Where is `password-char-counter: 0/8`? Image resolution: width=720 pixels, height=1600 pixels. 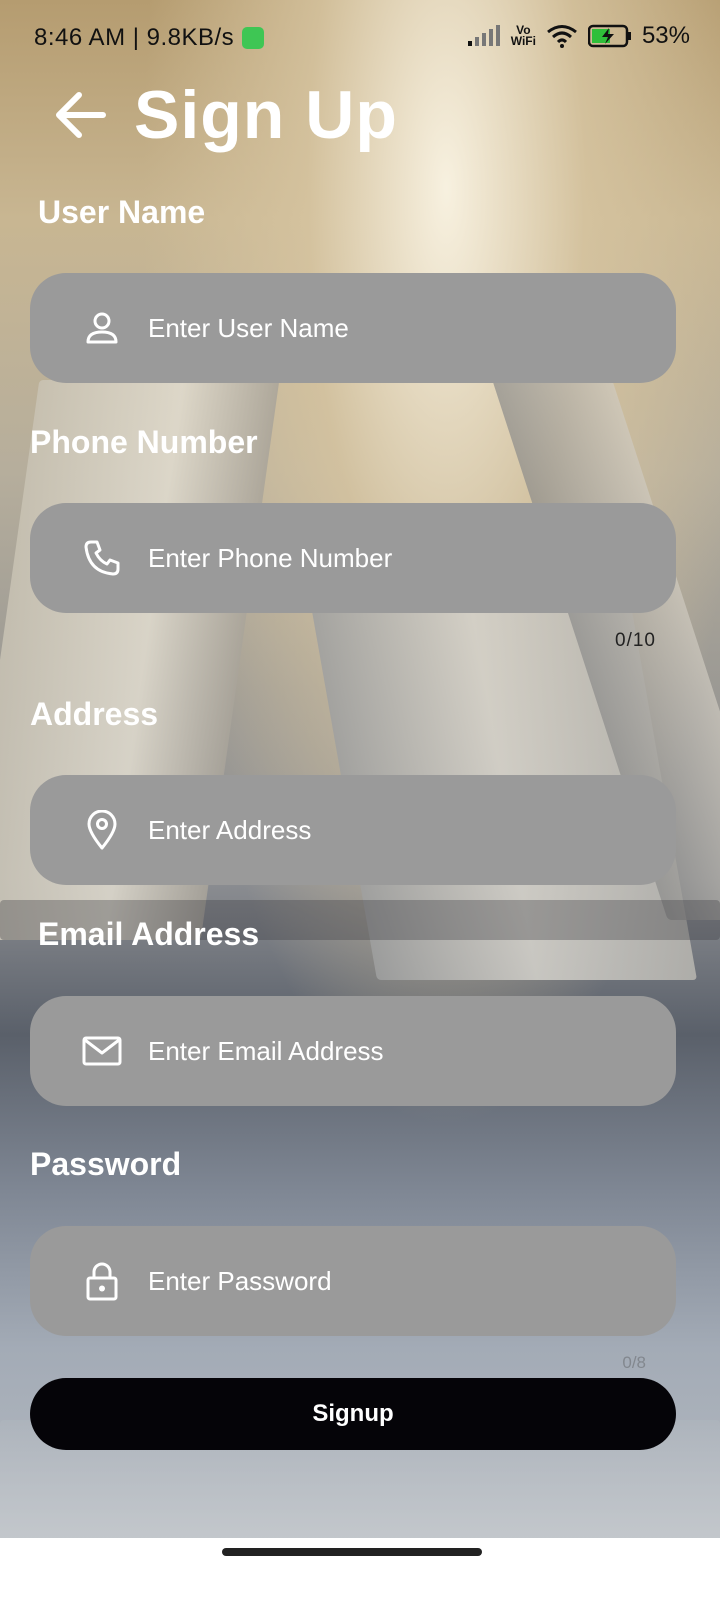 password-char-counter: 0/8 is located at coordinates (634, 1362).